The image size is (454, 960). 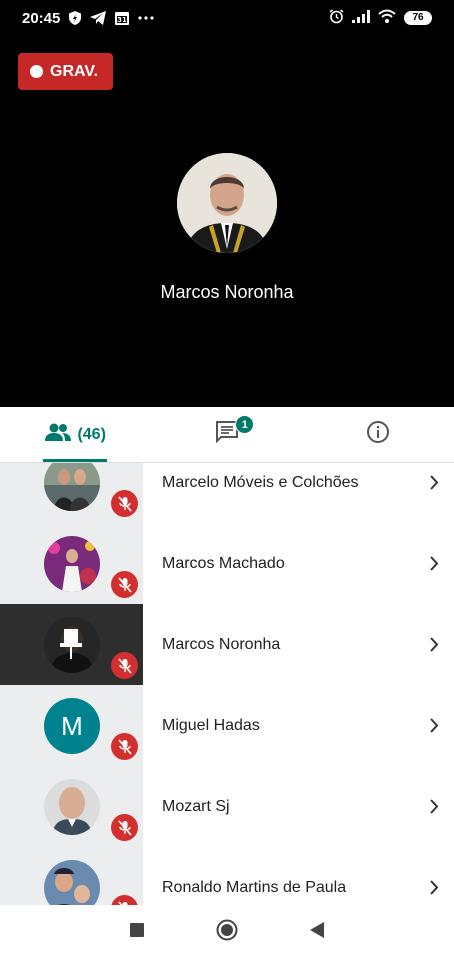 I want to click on tab-chat: 1, so click(x=226, y=434).